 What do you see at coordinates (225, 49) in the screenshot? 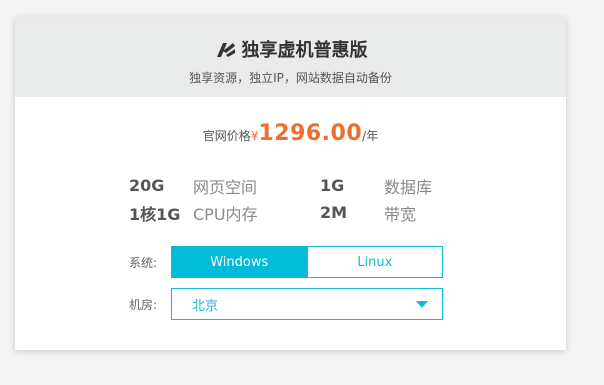
I see `brand-logo-icon` at bounding box center [225, 49].